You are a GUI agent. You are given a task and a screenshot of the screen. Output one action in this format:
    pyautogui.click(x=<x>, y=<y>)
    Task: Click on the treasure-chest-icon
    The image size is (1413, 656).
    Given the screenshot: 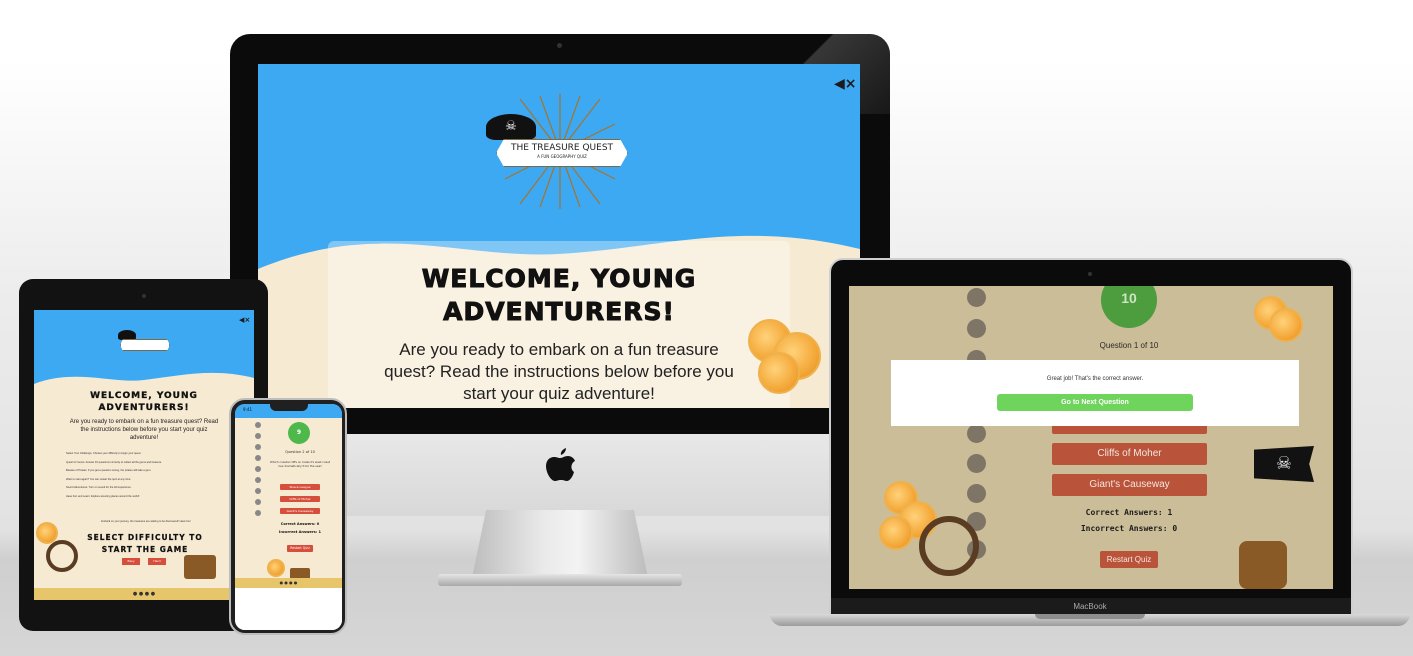 What is the action you would take?
    pyautogui.click(x=200, y=567)
    